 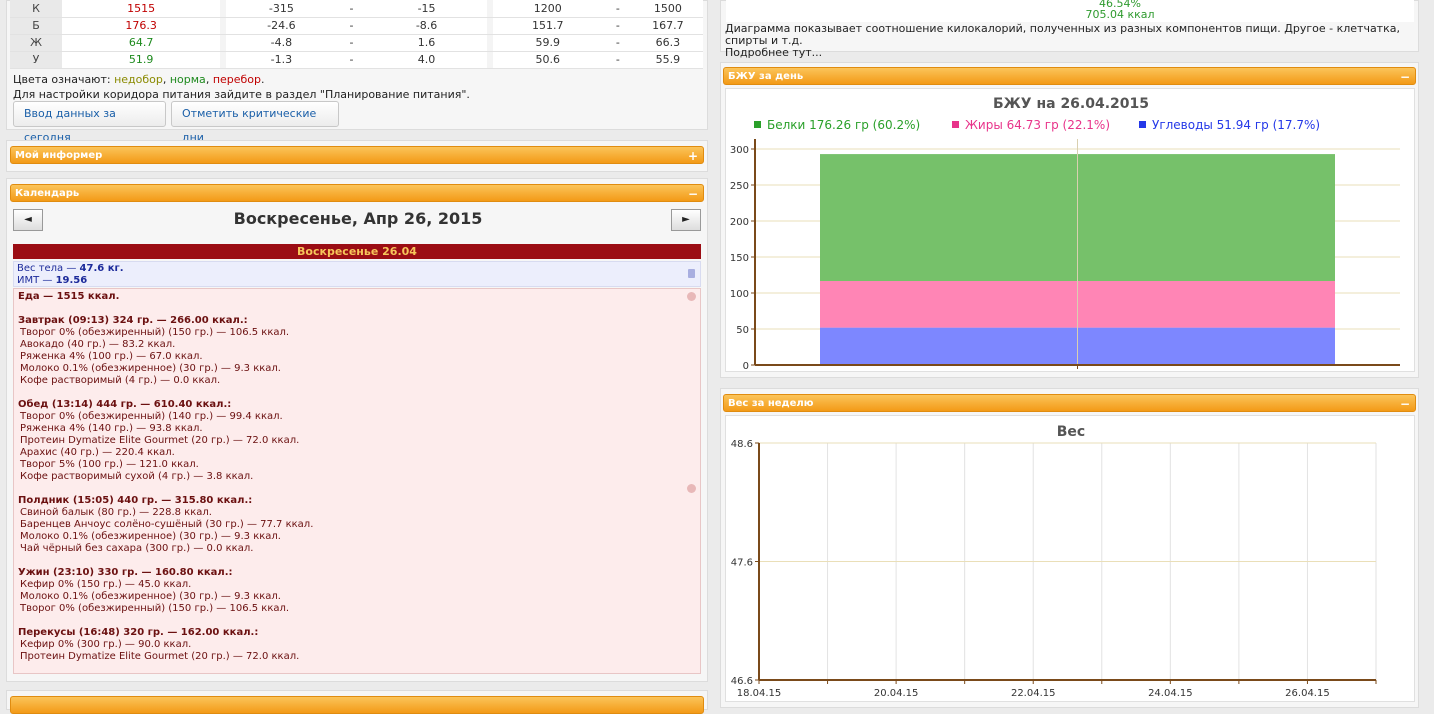 I want to click on y-tick-label: 48.6, so click(x=742, y=444).